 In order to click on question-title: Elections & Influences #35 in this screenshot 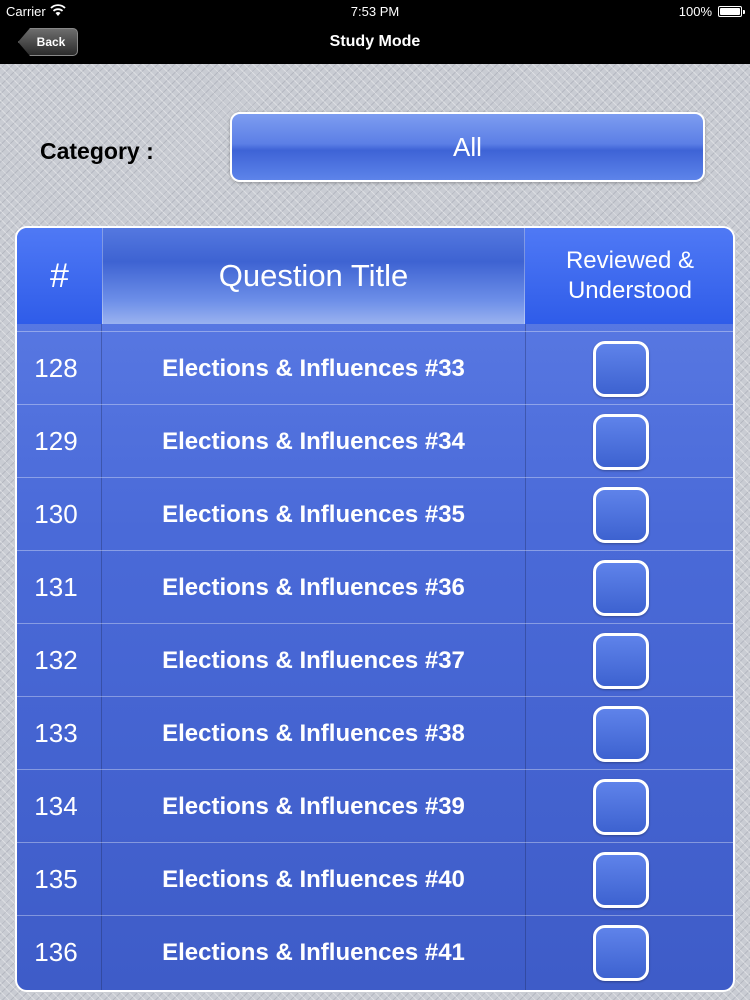, I will do `click(313, 514)`.